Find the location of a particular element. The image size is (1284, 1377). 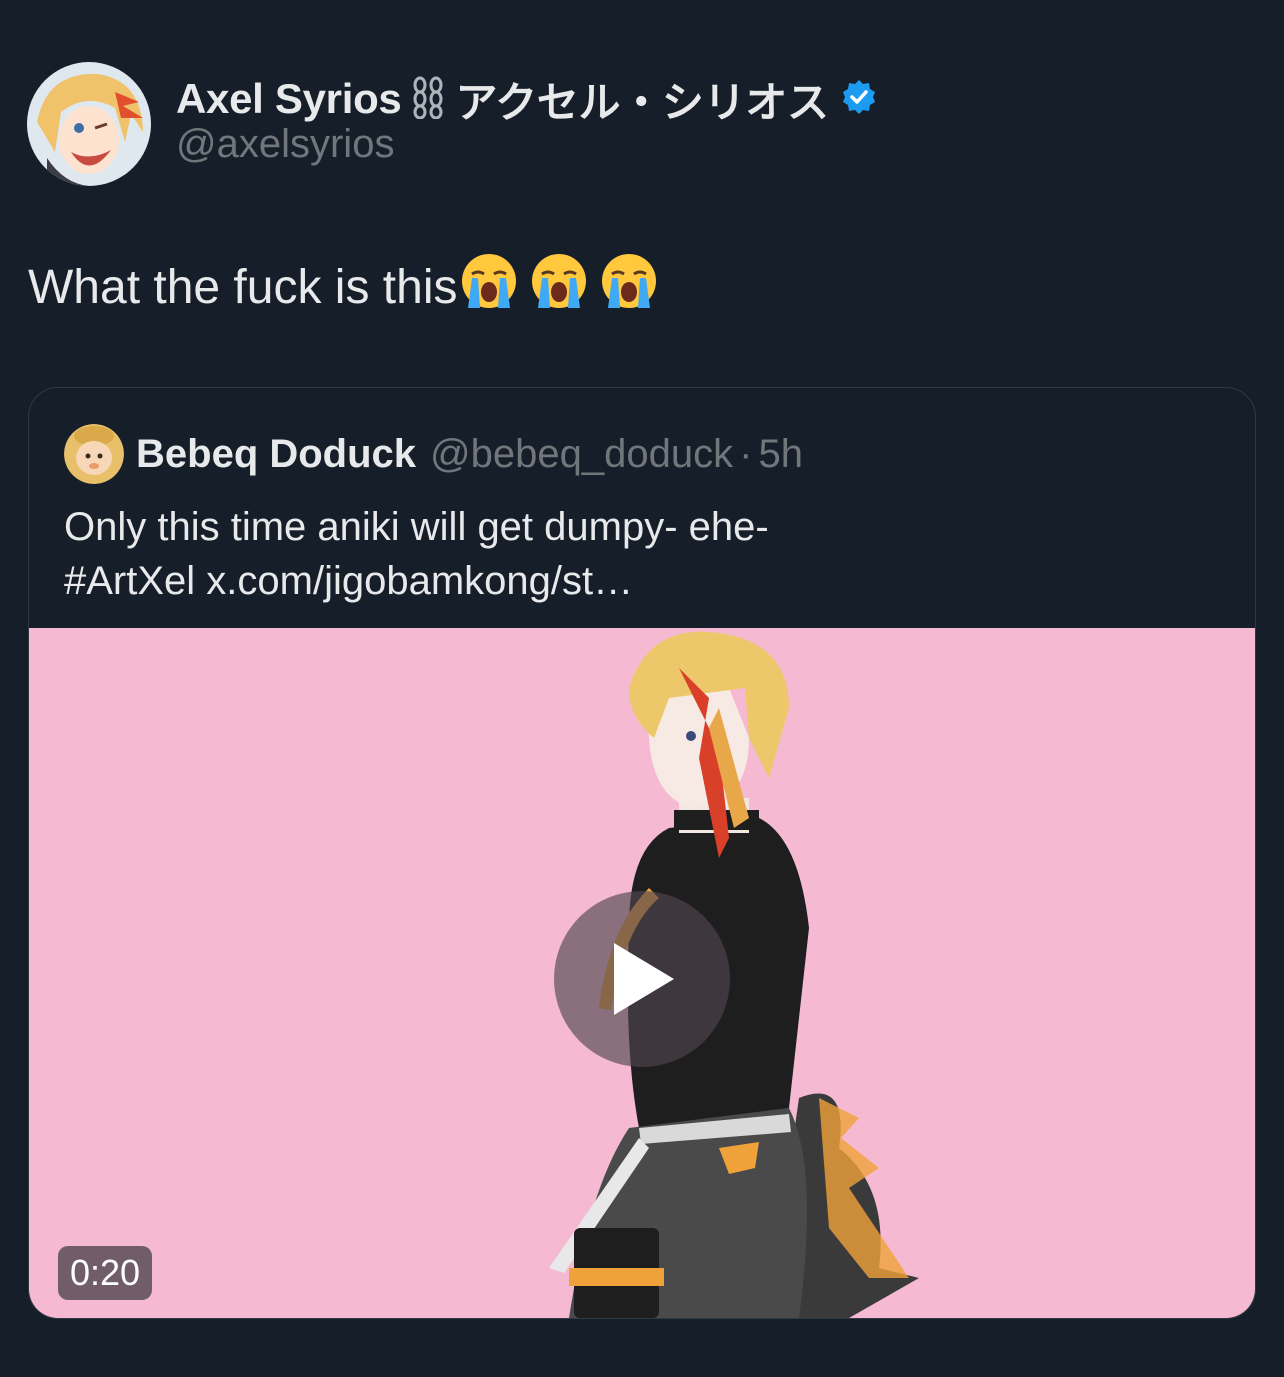

tweet-body: What the fuck is this is located at coordinates (243, 287).